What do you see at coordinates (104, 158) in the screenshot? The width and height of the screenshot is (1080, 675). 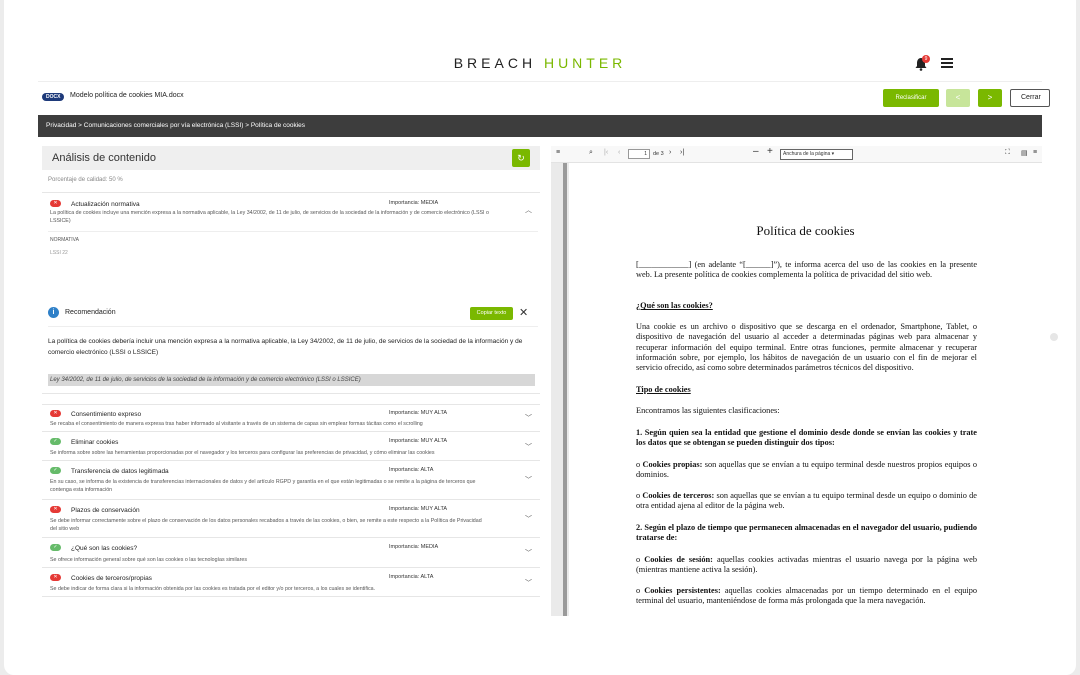 I see `panel-title: Análisis de contenido` at bounding box center [104, 158].